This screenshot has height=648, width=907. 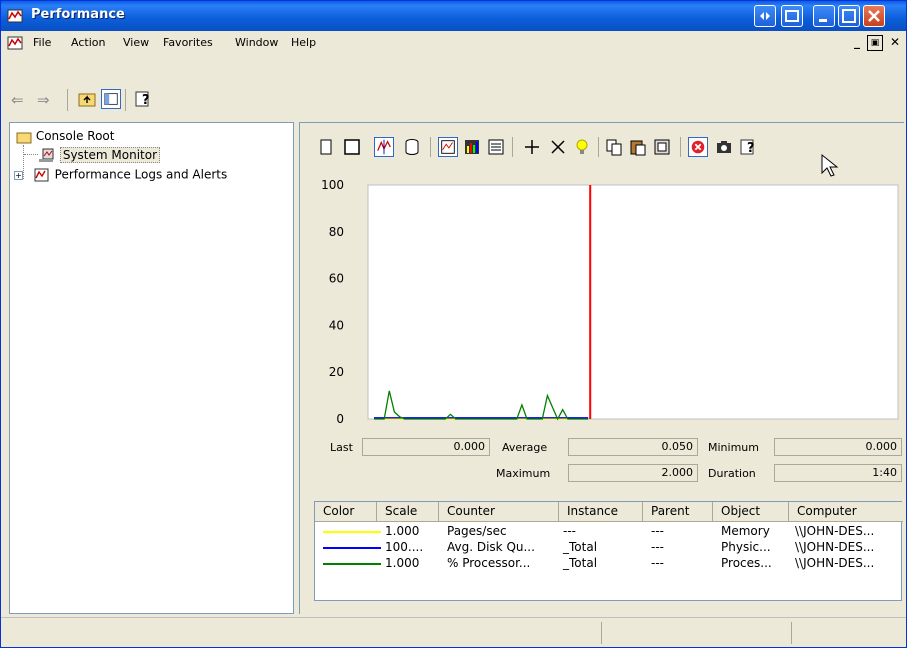 What do you see at coordinates (614, 147) in the screenshot?
I see `copy-properties-icon` at bounding box center [614, 147].